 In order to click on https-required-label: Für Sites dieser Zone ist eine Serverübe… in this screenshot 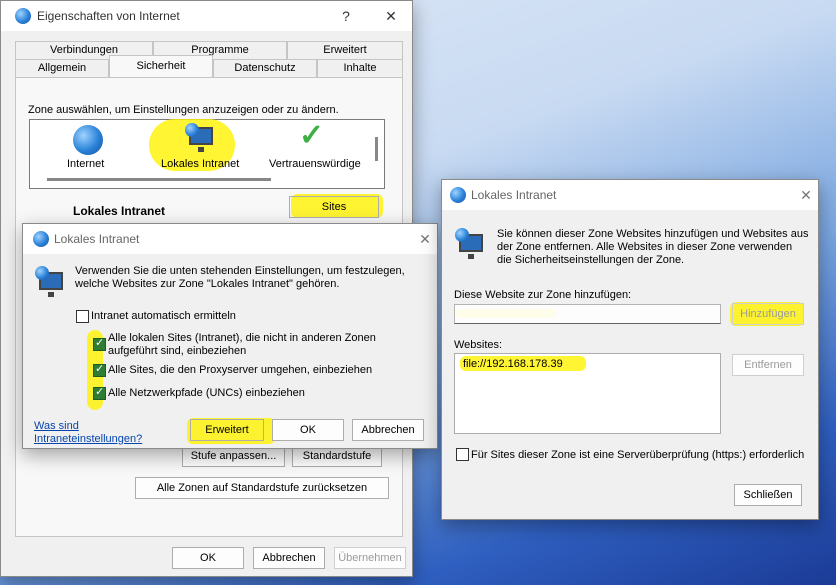, I will do `click(638, 455)`.